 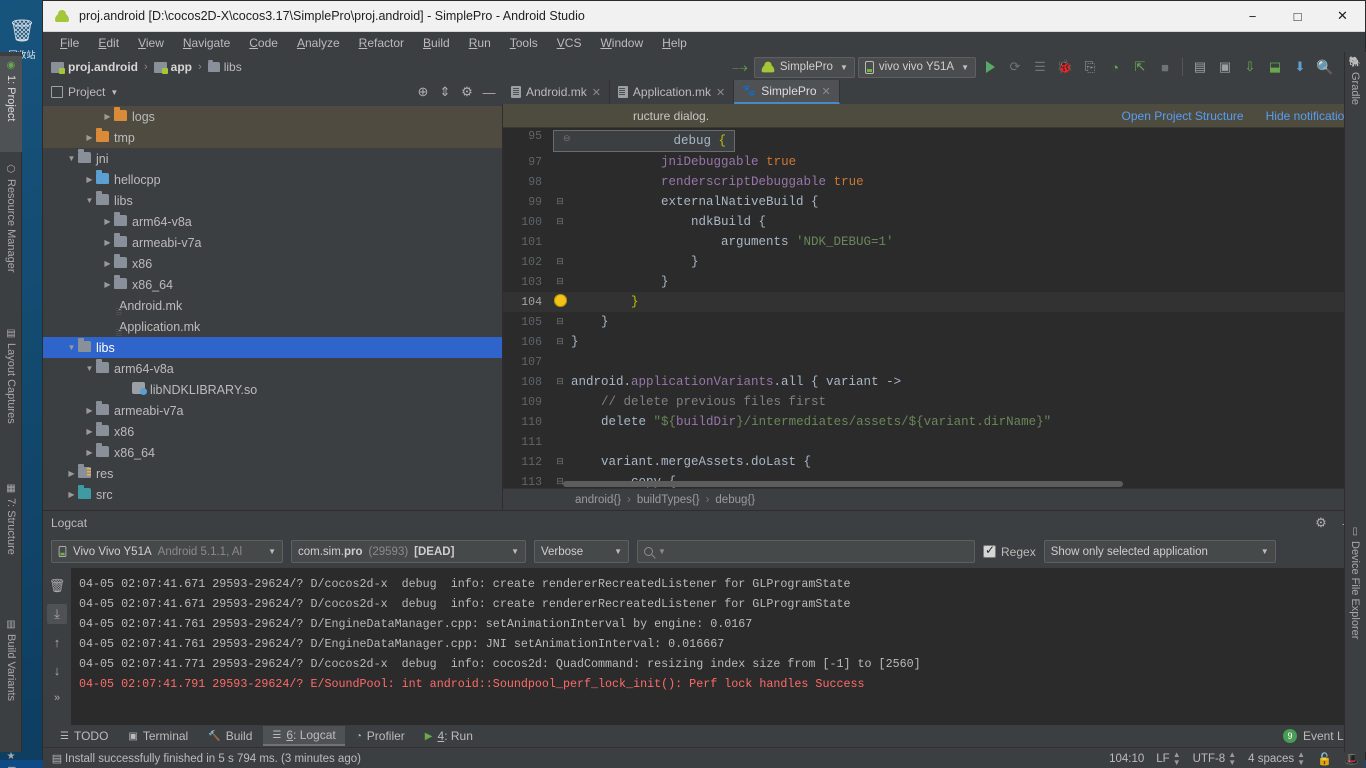 I want to click on code-breadcrumb-item: android{}, so click(x=598, y=500).